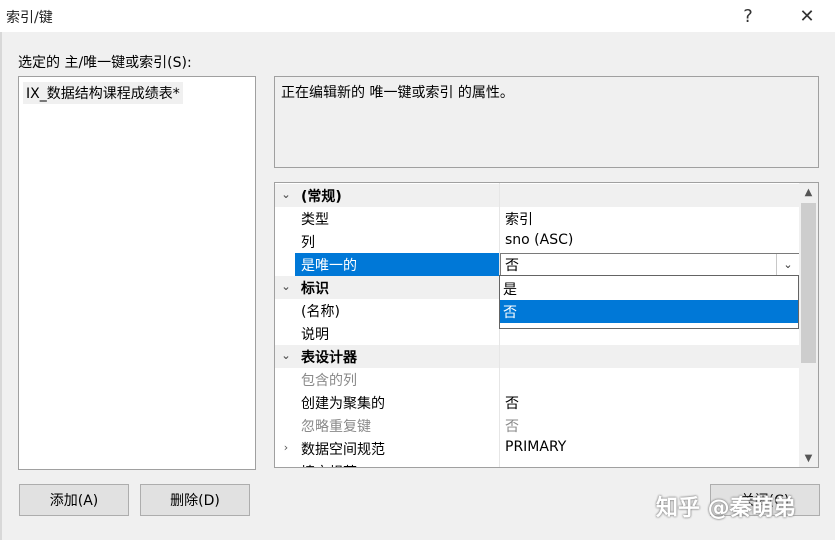 This screenshot has width=835, height=540. What do you see at coordinates (748, 16) in the screenshot?
I see `help-button: ?` at bounding box center [748, 16].